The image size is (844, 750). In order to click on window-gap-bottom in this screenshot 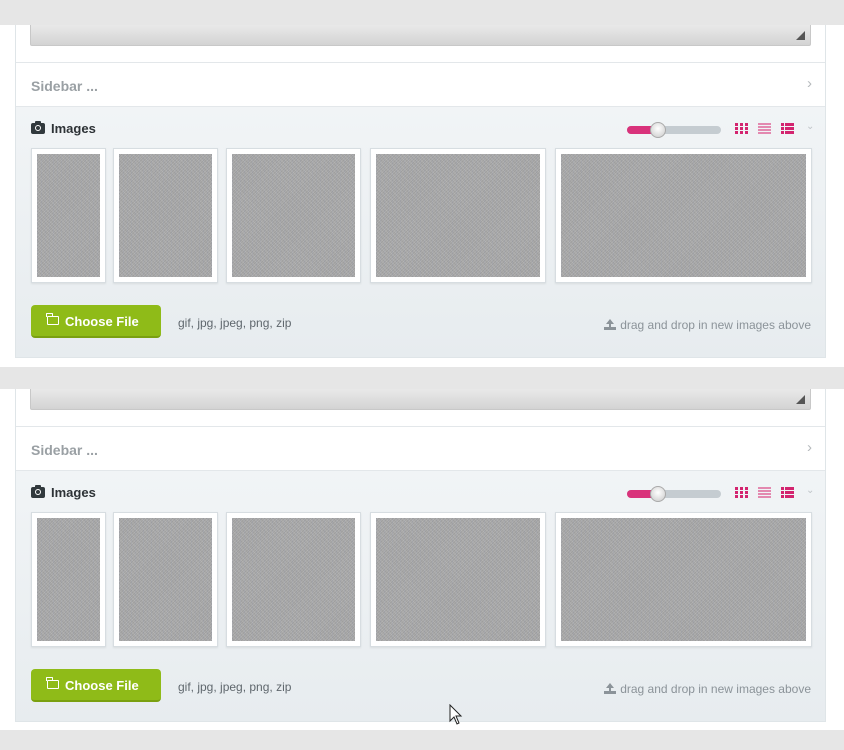, I will do `click(422, 740)`.